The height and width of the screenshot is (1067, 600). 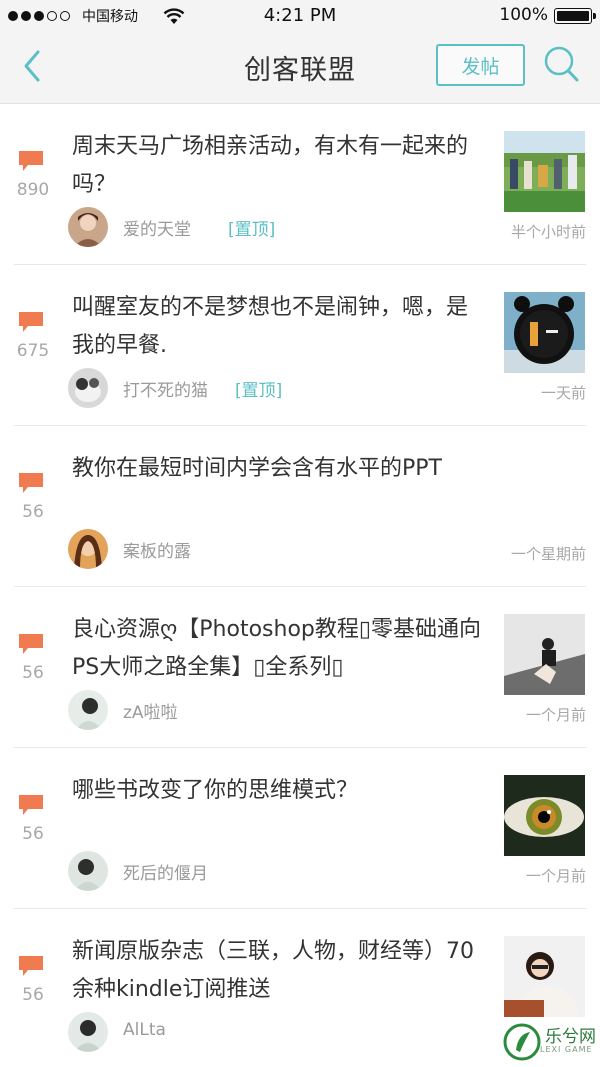 I want to click on post-item: 56 新闻原版杂志（三联，人物，财经等）70余种kindle订阅推送 AlLta, so click(x=300, y=988).